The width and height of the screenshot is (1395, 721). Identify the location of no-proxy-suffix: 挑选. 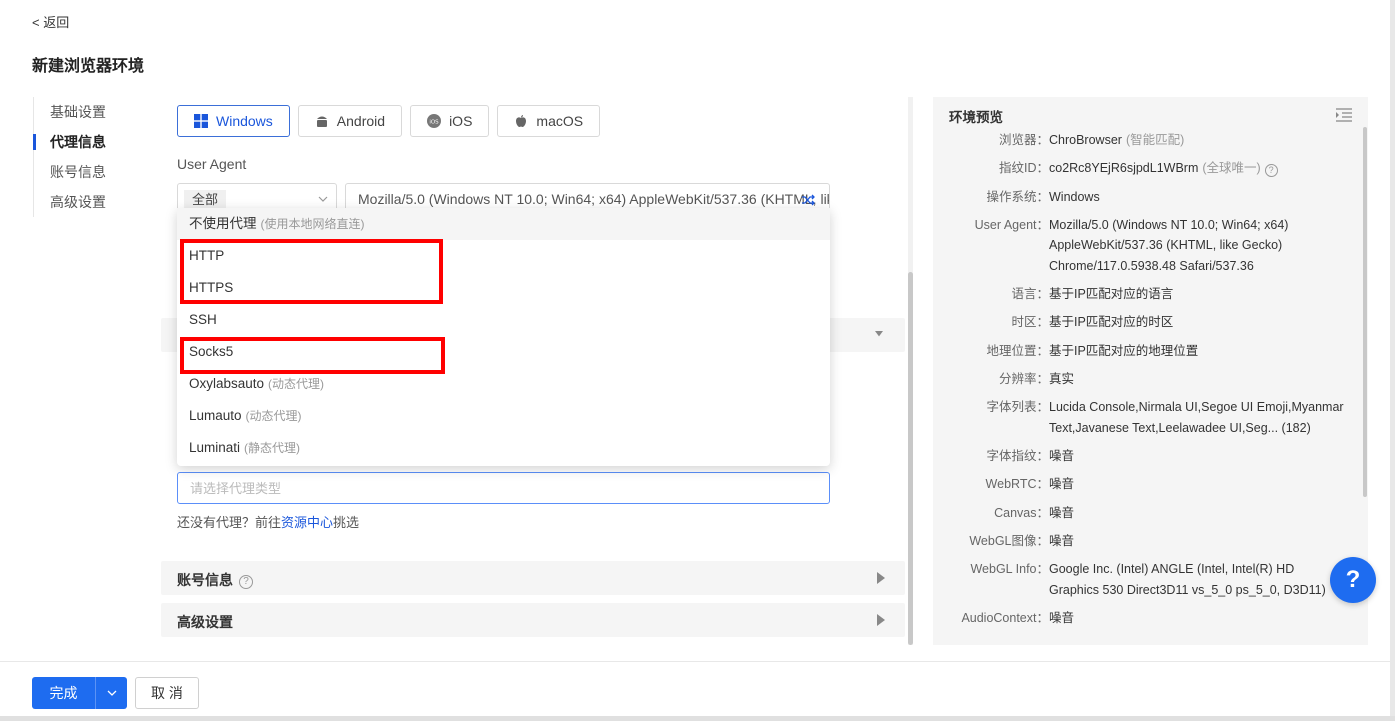
(346, 522).